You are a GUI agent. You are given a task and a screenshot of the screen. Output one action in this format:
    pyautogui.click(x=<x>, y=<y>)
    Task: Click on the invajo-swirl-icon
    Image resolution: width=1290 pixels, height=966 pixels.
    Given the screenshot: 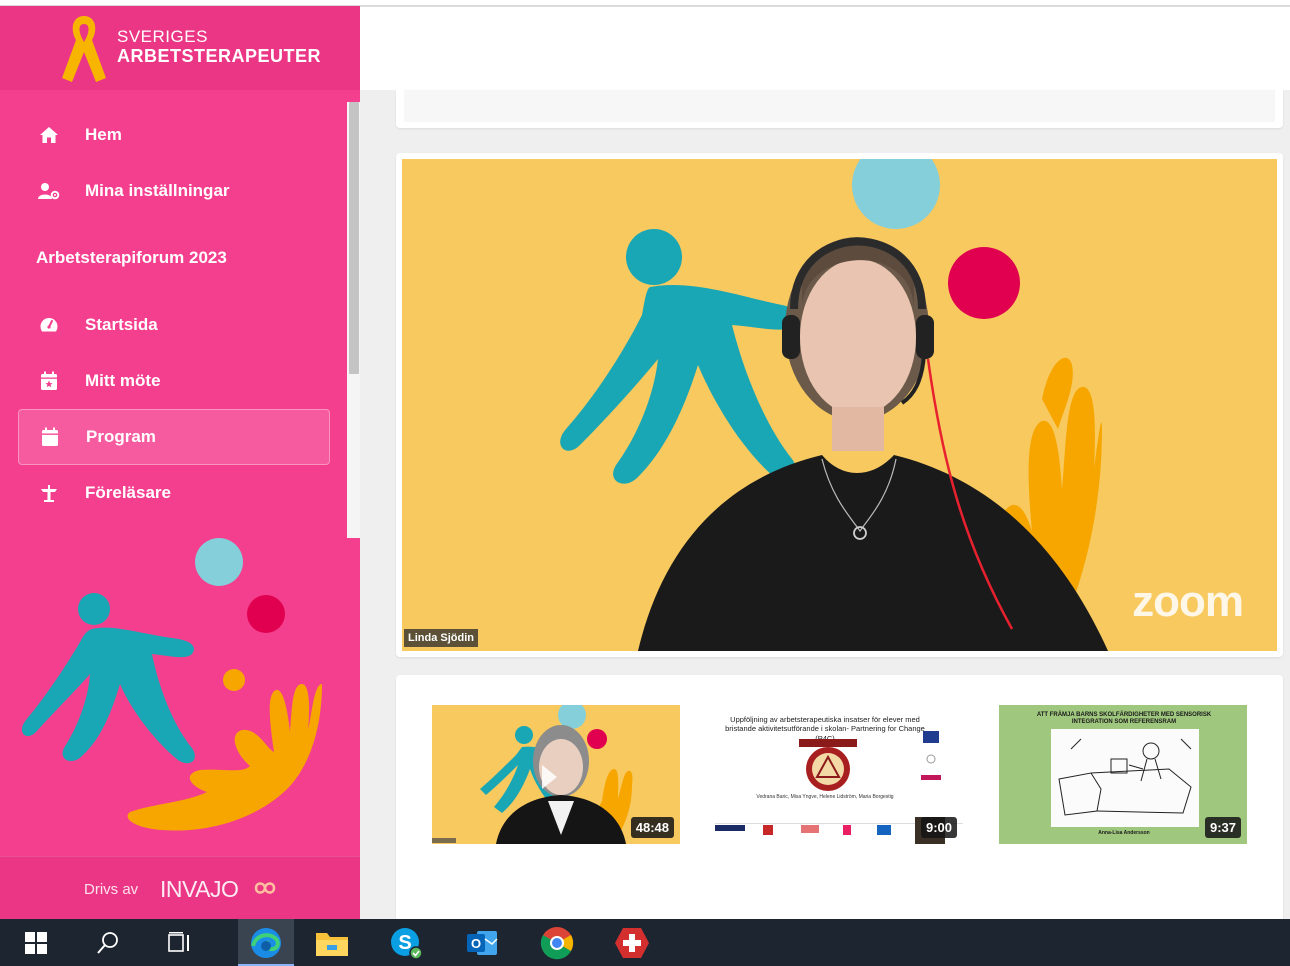 What is the action you would take?
    pyautogui.click(x=265, y=888)
    